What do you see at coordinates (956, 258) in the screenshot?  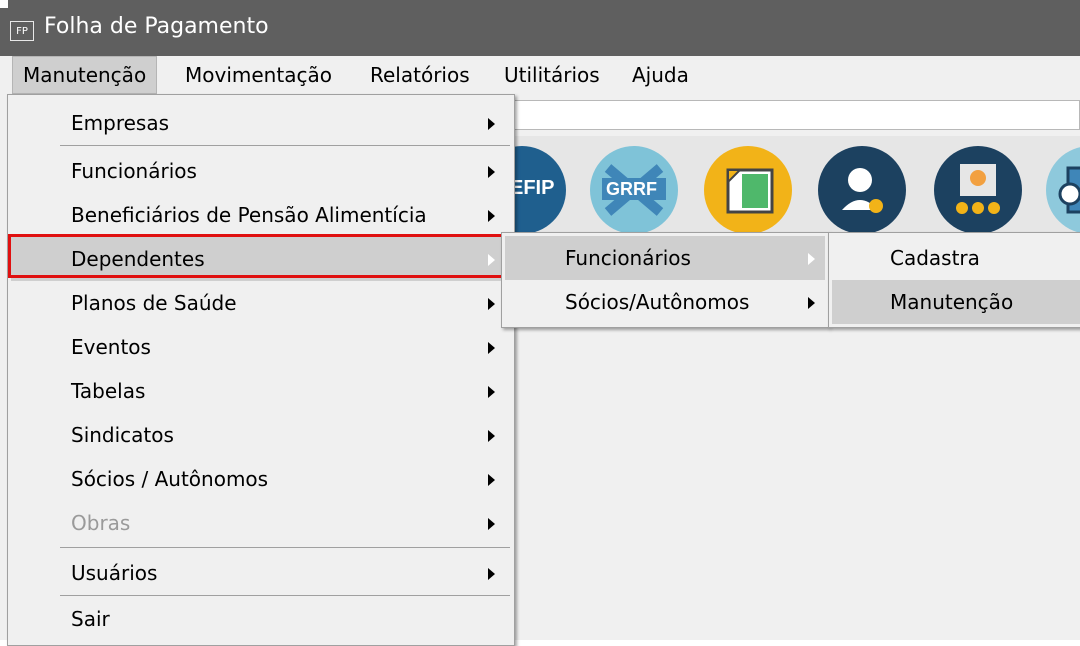 I see `submenu-item-cadastra: Cadastra` at bounding box center [956, 258].